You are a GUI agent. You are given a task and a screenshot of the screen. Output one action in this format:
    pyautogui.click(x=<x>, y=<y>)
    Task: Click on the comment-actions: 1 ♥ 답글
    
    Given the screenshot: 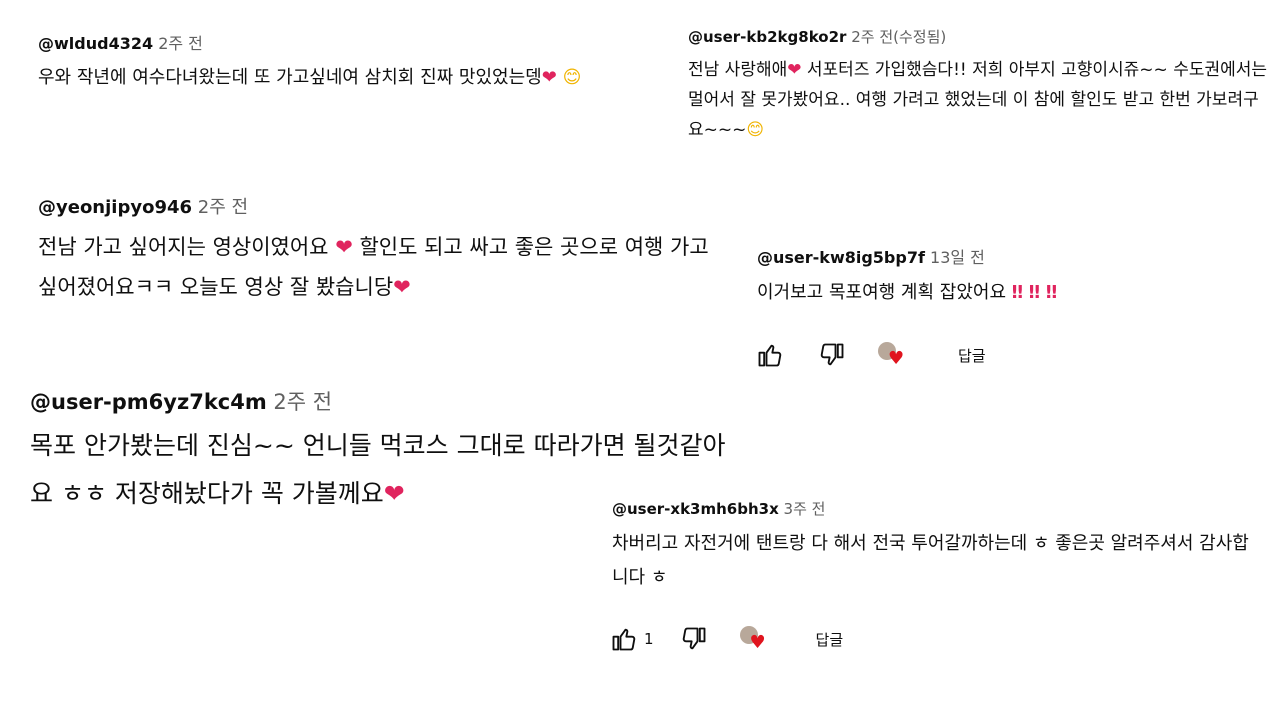 What is the action you would take?
    pyautogui.click(x=726, y=639)
    